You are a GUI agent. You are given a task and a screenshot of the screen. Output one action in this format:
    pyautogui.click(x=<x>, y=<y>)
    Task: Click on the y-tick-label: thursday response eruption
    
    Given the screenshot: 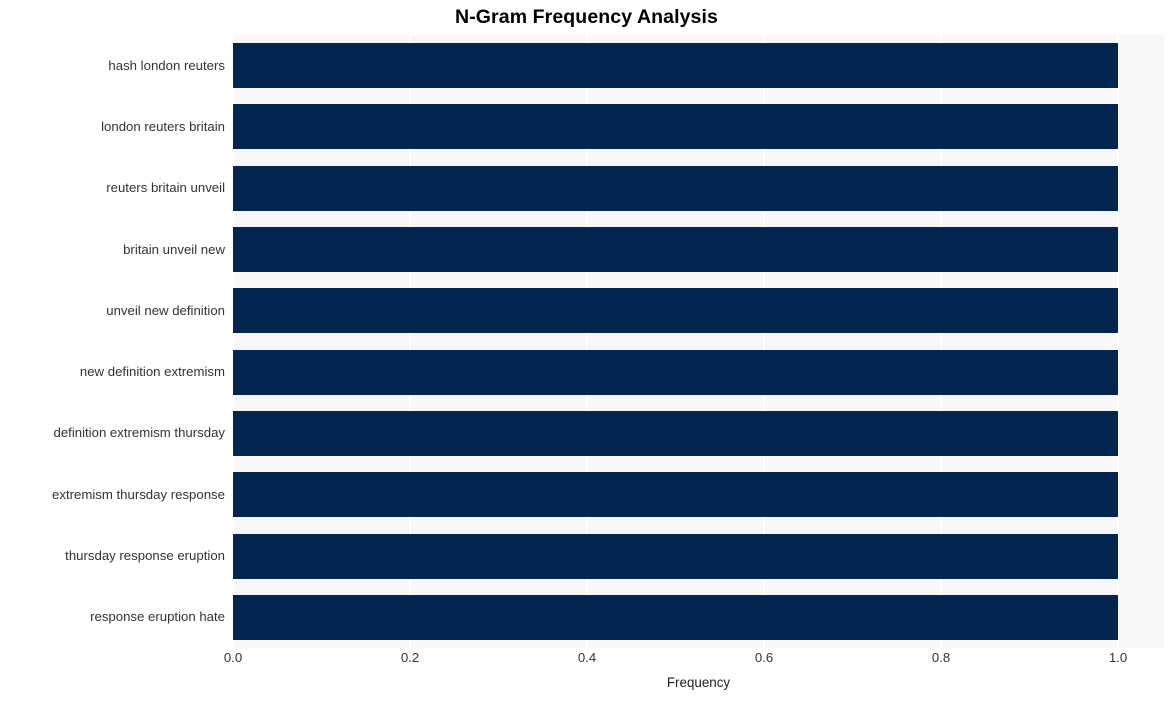 What is the action you would take?
    pyautogui.click(x=145, y=556)
    